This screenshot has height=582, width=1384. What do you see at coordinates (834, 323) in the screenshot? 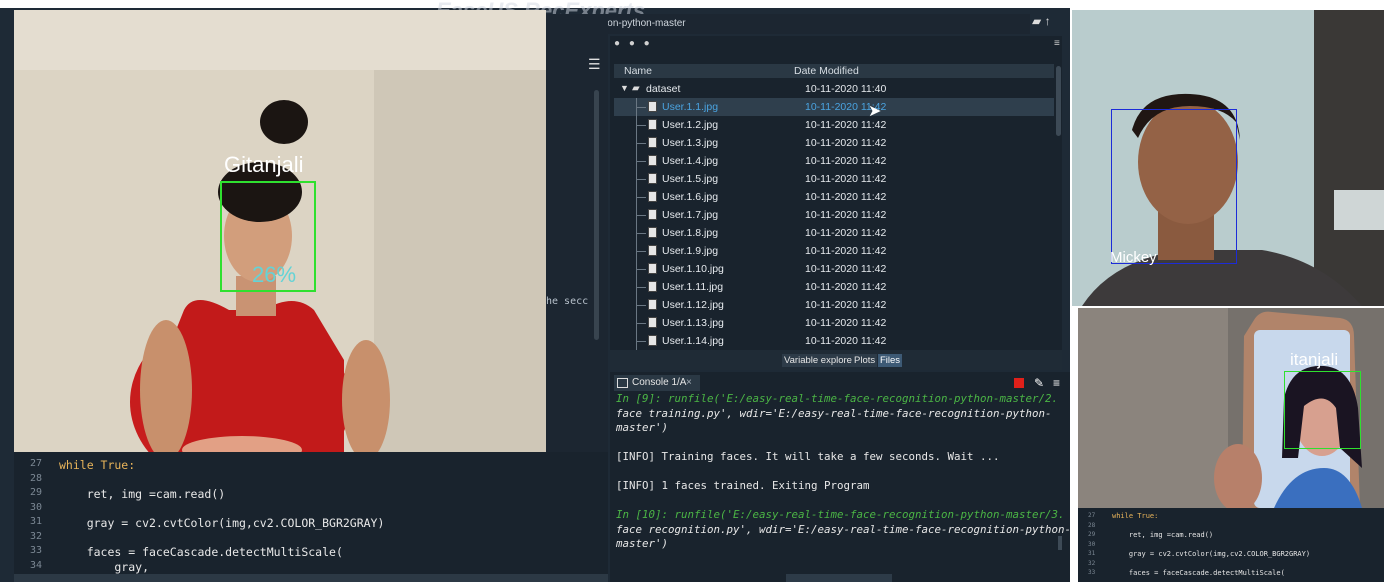
I see `file-row: User.1.13.jpg 10-11-2020 11:42` at bounding box center [834, 323].